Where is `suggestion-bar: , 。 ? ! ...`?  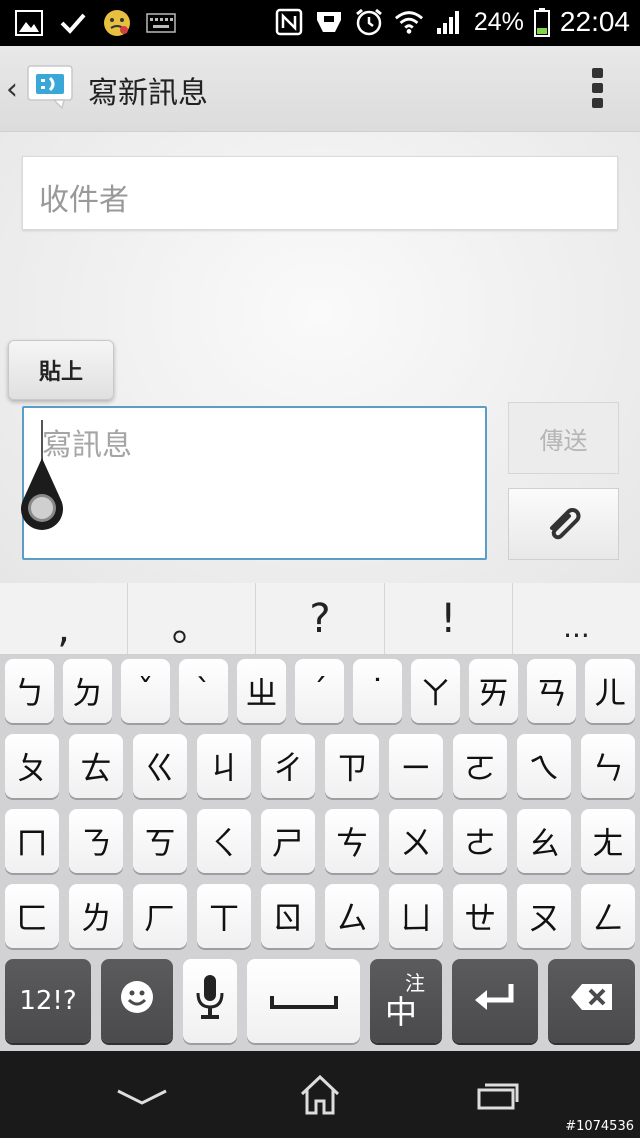
suggestion-bar: , 。 ? ! ... is located at coordinates (320, 619).